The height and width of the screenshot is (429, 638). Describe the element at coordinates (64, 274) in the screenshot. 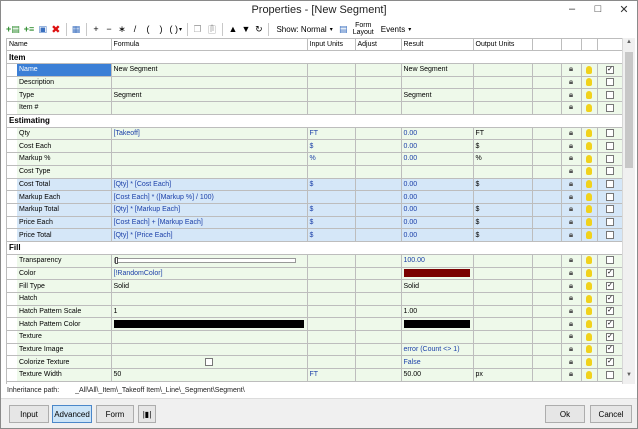

I see `property-name: Color` at that location.